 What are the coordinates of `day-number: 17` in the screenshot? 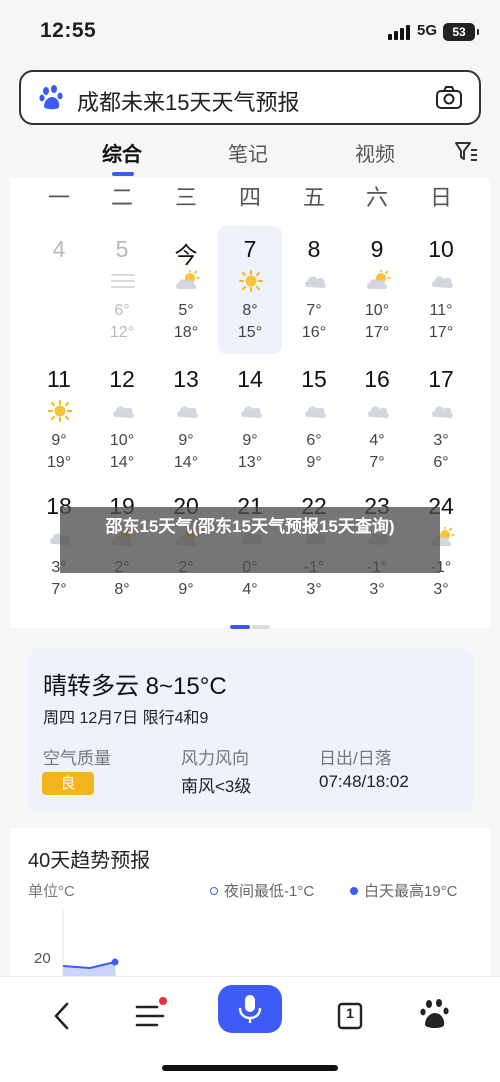 It's located at (441, 379).